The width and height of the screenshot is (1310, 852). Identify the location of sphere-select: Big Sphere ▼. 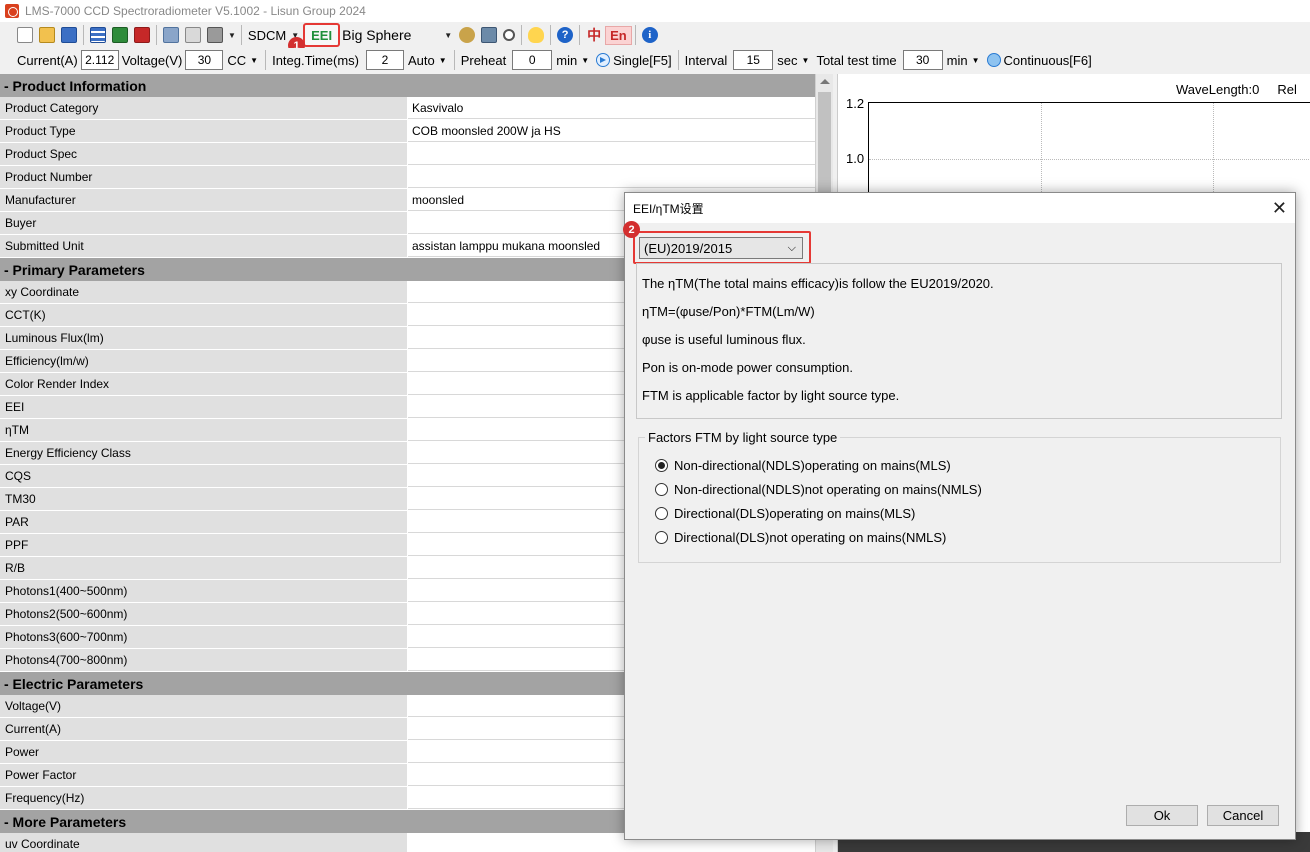
(398, 35).